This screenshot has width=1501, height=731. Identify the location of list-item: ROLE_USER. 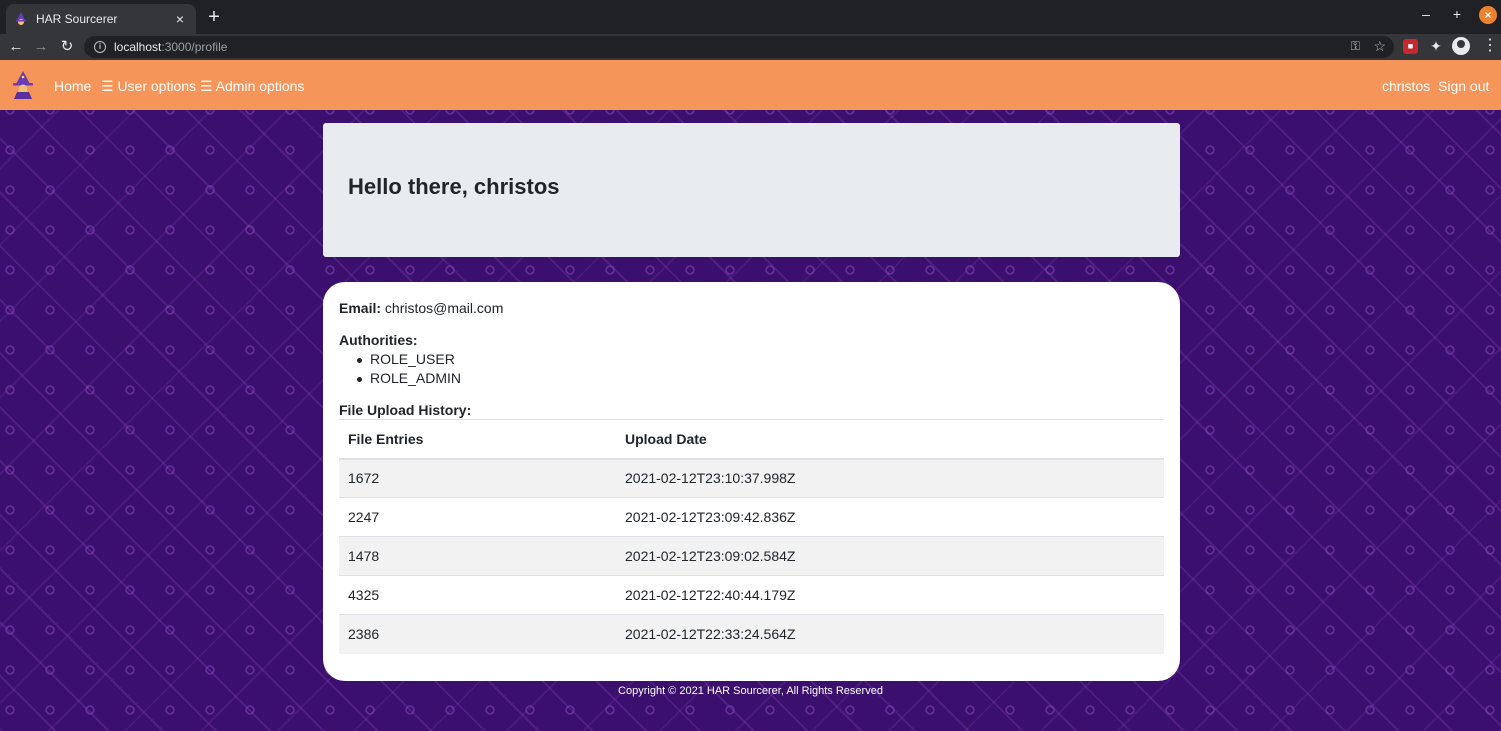
(408, 359).